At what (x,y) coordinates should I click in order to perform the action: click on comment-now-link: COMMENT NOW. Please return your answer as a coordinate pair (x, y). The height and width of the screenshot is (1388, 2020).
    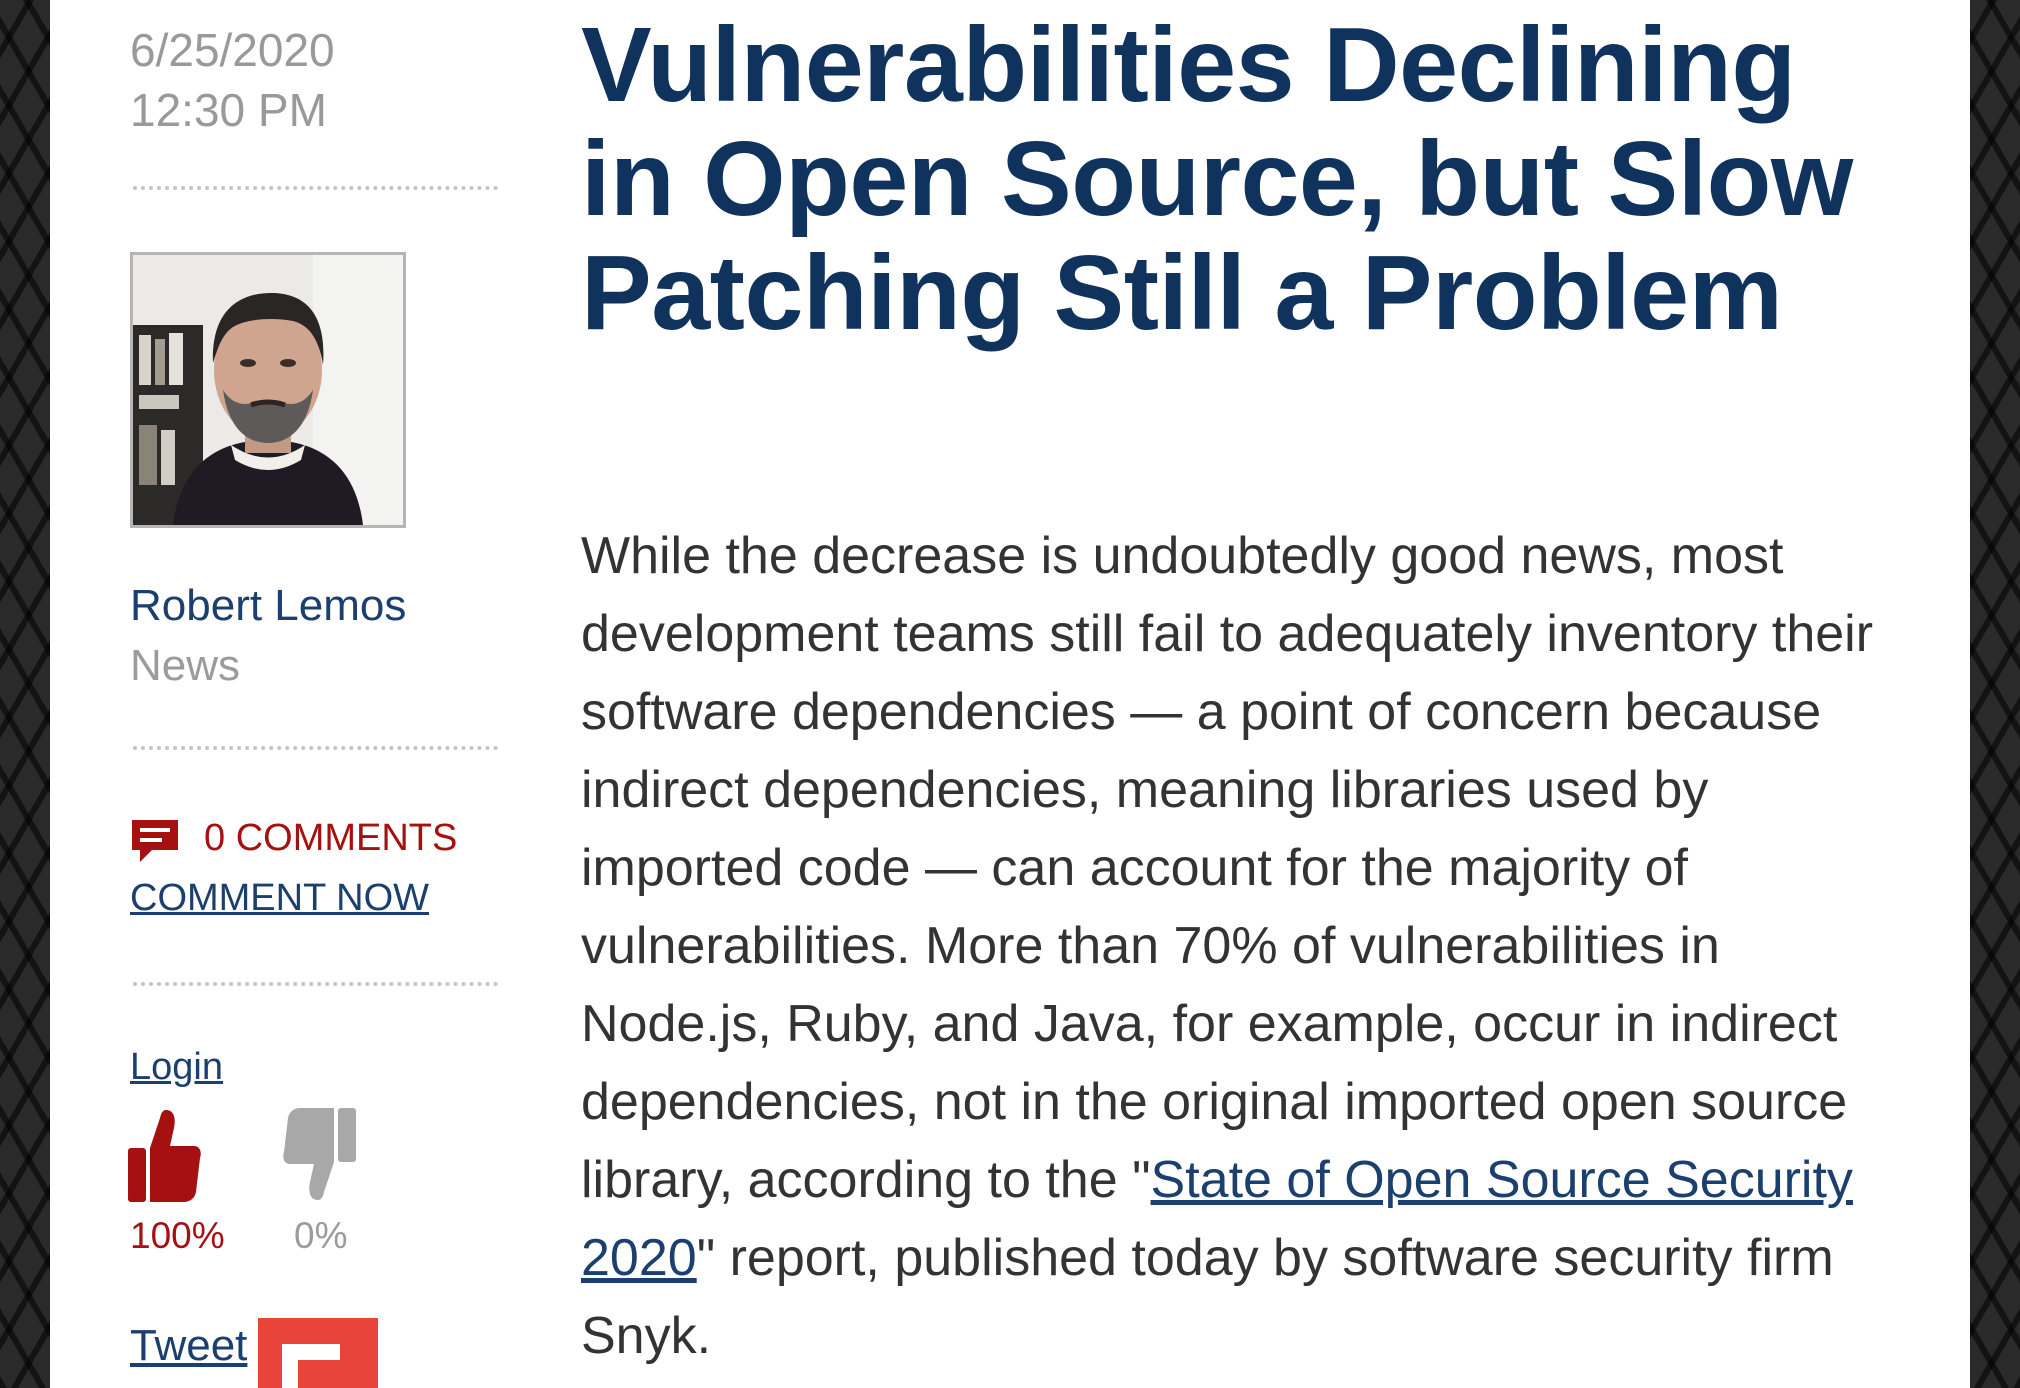
    Looking at the image, I should click on (279, 898).